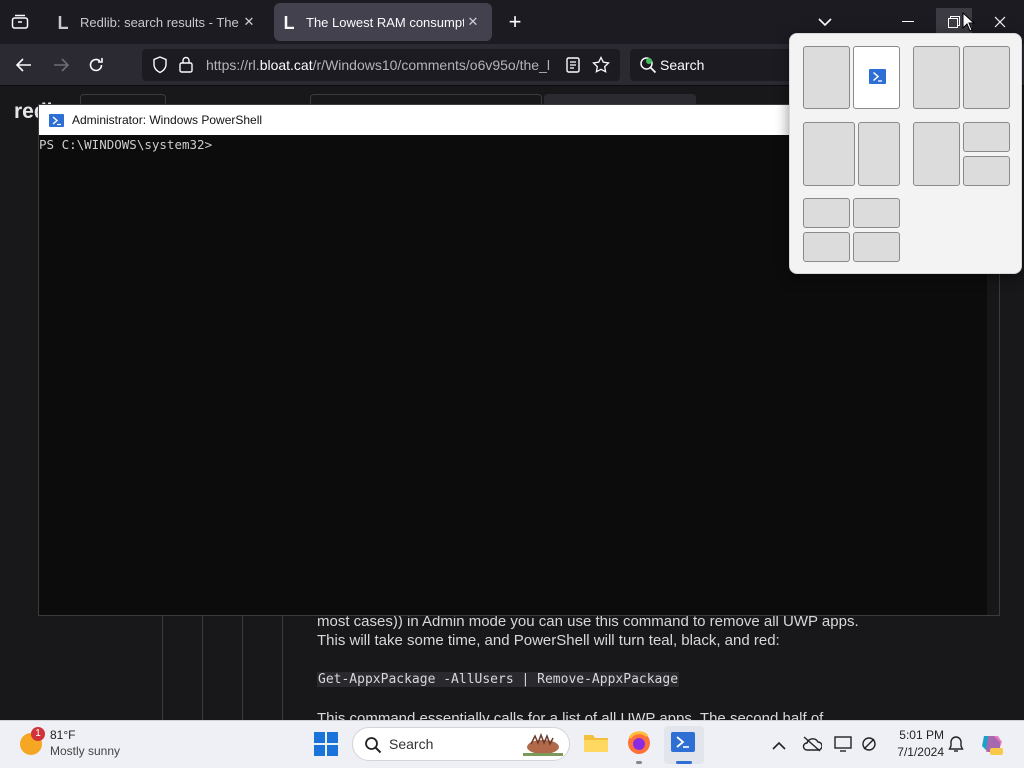 This screenshot has width=1024, height=768. I want to click on tab-redlib-search: Redlib: search results - The low ✕, so click(158, 22).